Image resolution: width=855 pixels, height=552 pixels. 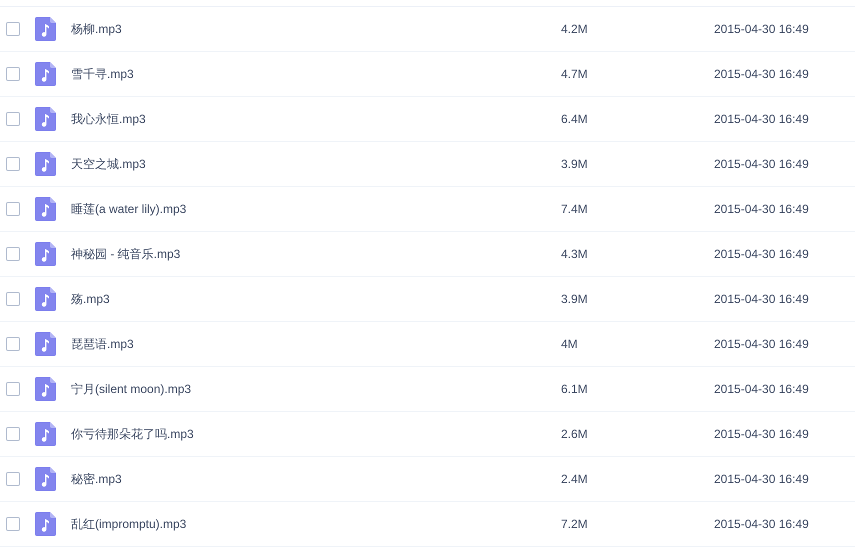 What do you see at coordinates (316, 29) in the screenshot?
I see `file-name: 杨柳.mp3` at bounding box center [316, 29].